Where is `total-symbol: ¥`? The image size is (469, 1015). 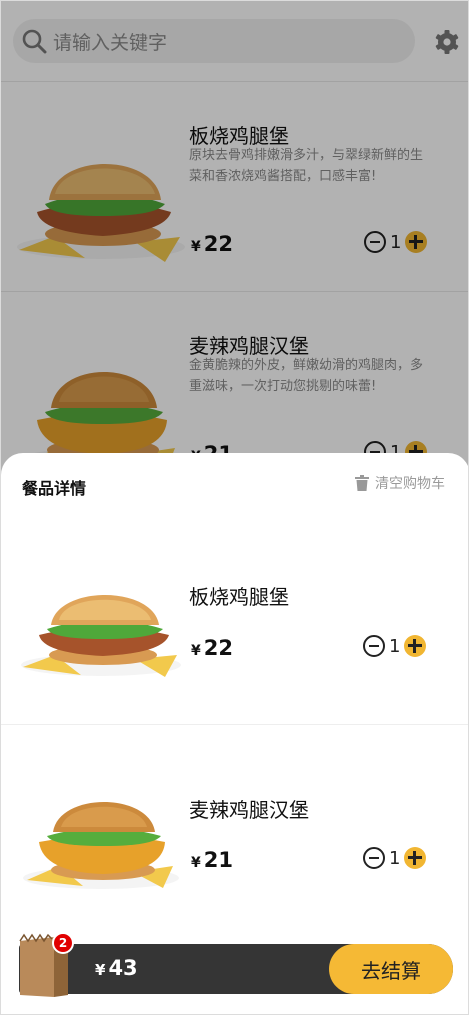
total-symbol: ¥ is located at coordinates (100, 970).